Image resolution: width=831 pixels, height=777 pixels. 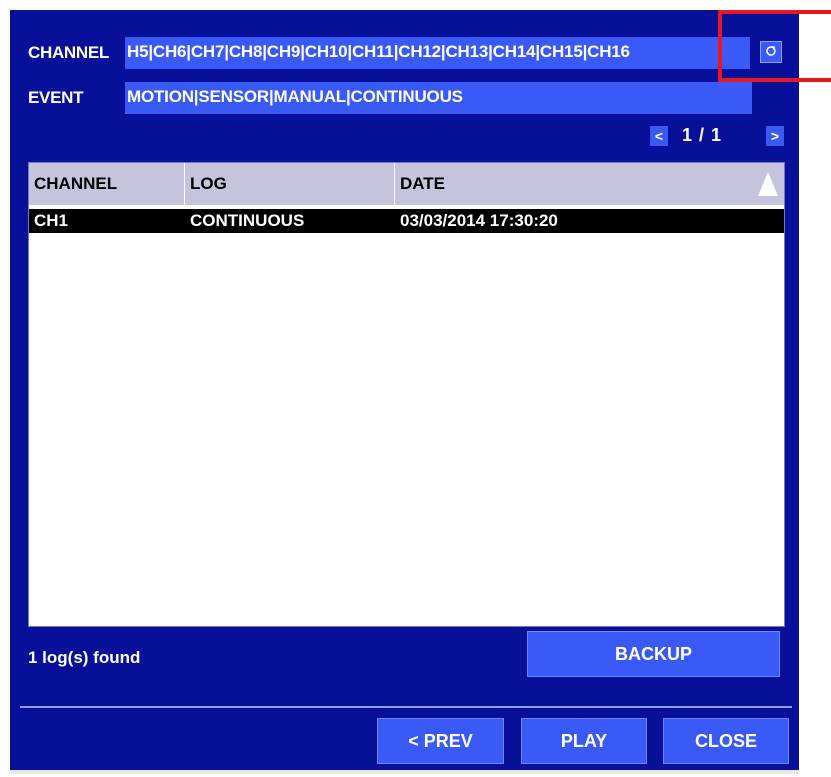 I want to click on column-header-channel: CHANNEL, so click(x=107, y=184).